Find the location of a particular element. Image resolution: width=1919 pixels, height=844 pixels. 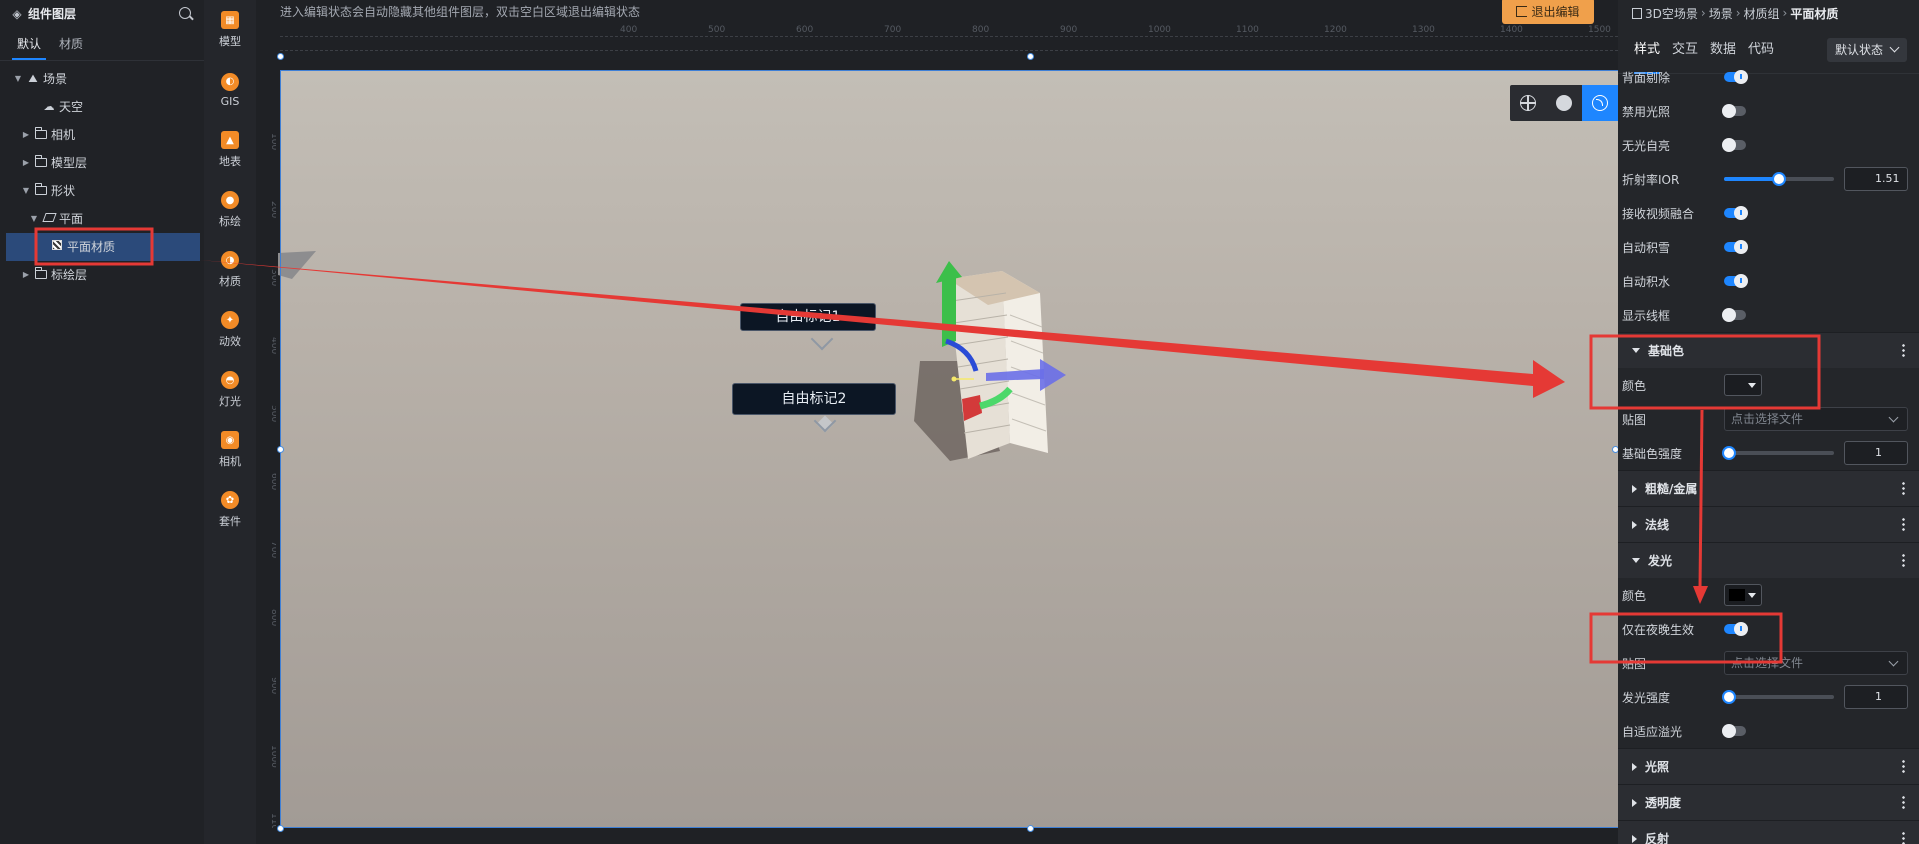

auto-water-toggle is located at coordinates (1736, 281).